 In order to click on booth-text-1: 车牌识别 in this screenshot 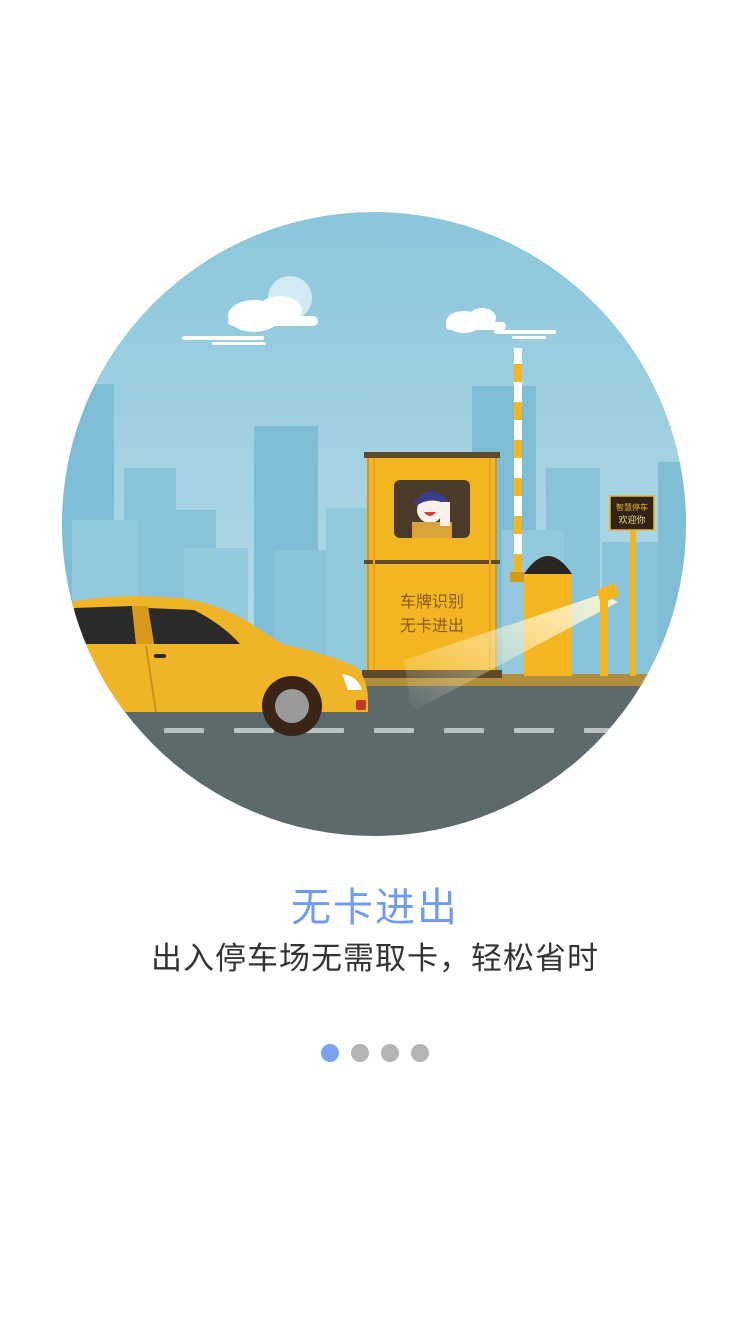, I will do `click(432, 601)`.